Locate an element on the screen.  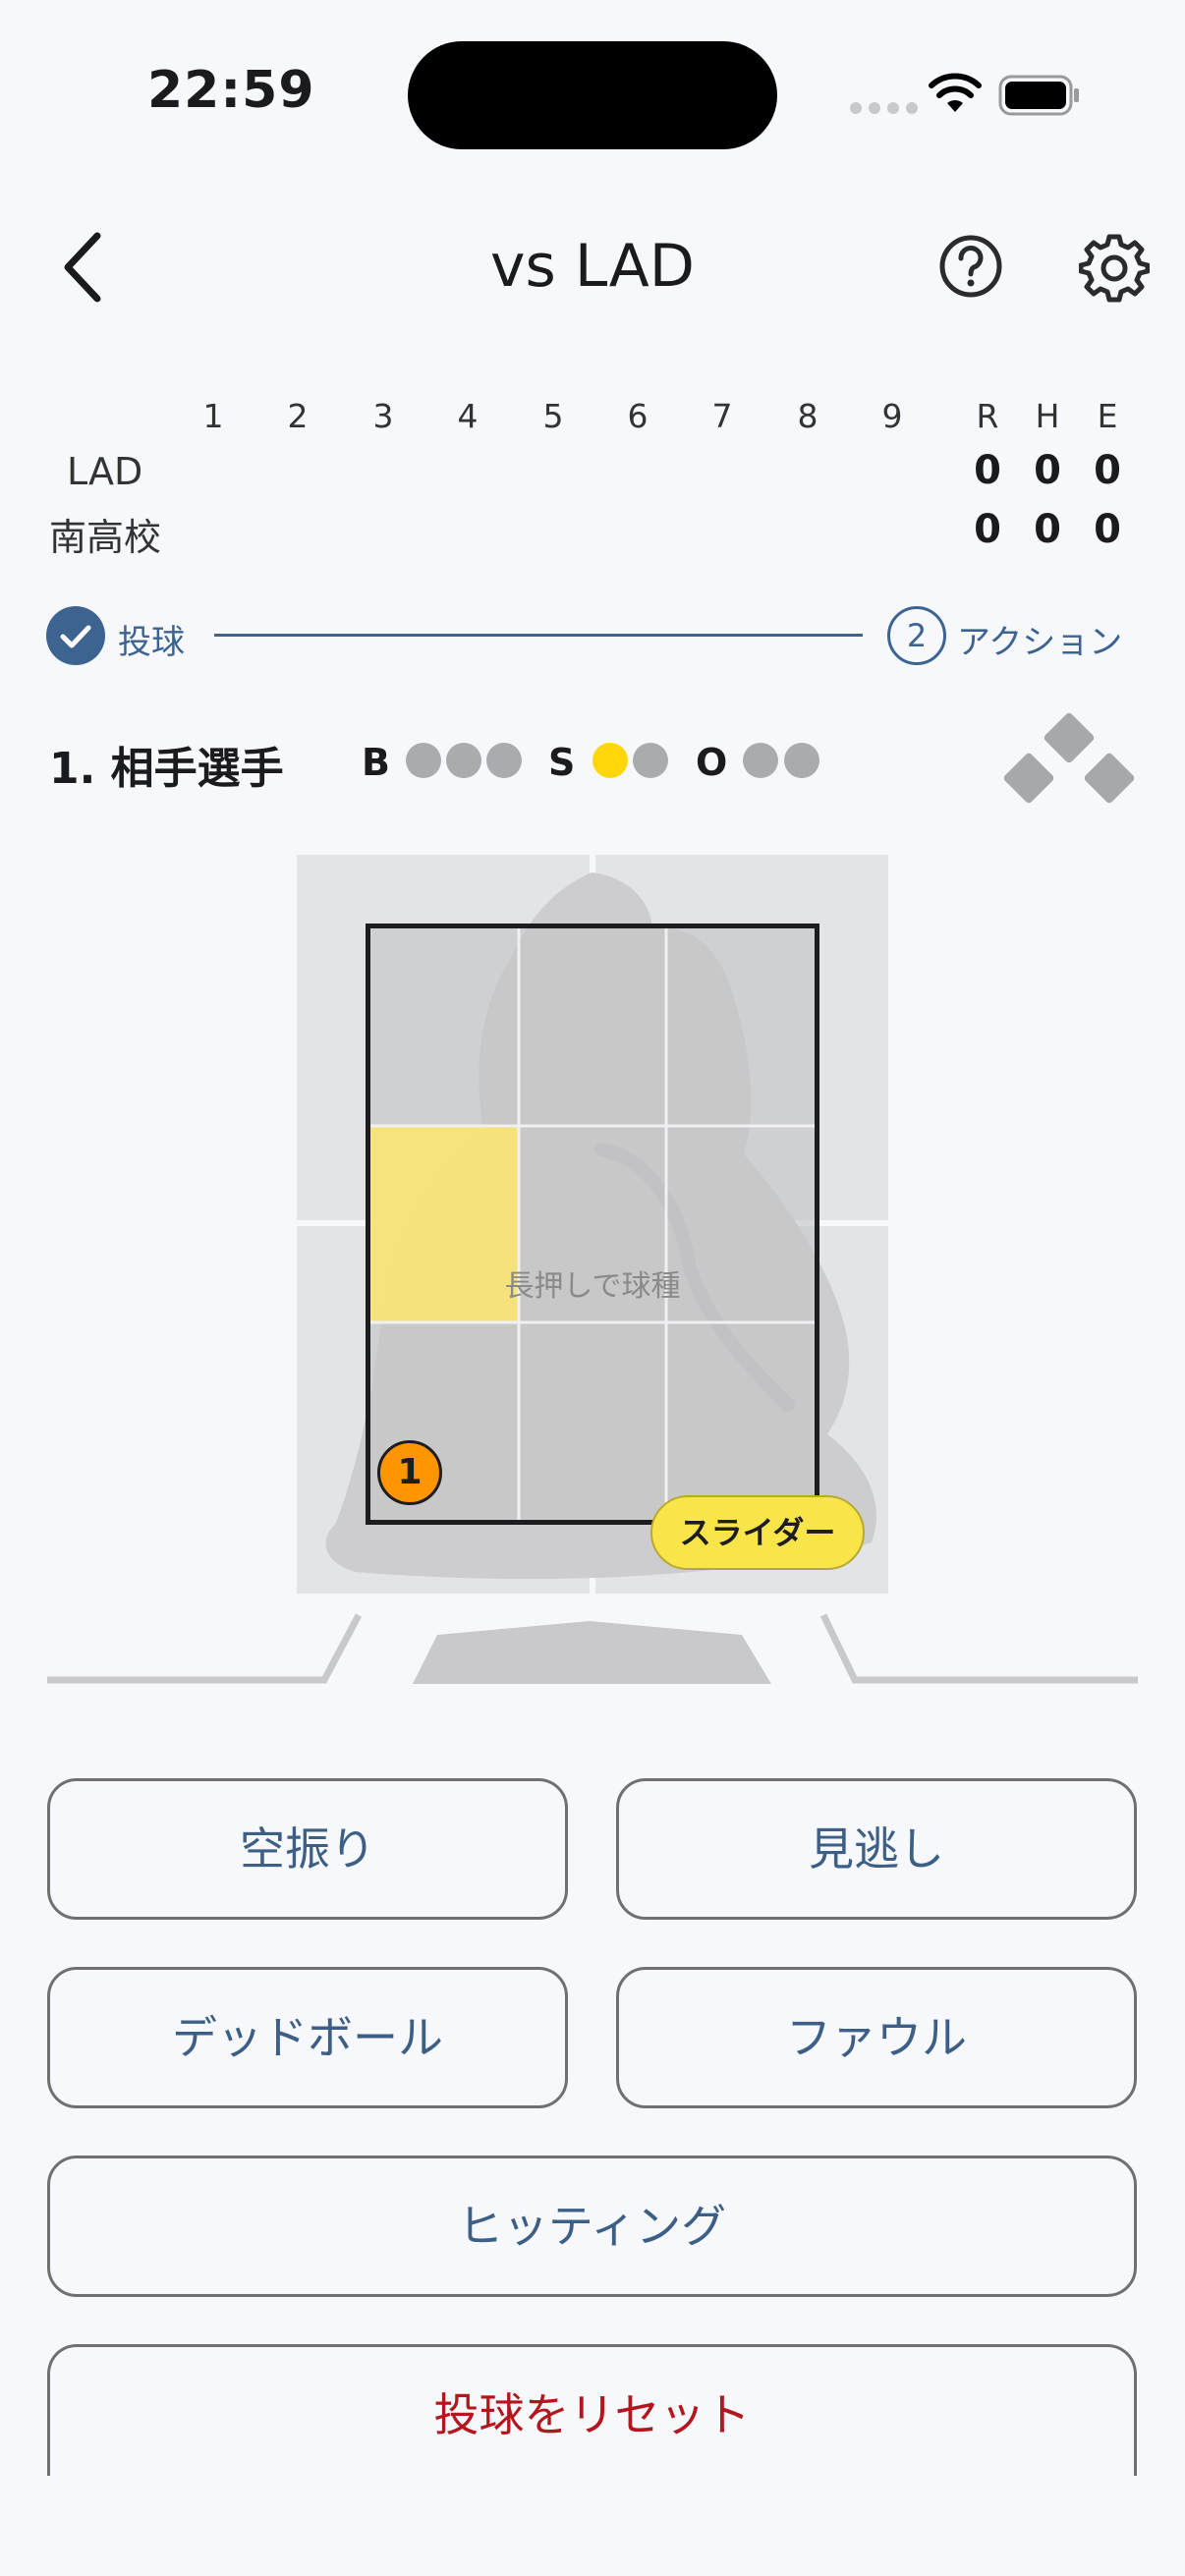
strike-zone is located at coordinates (592, 1224).